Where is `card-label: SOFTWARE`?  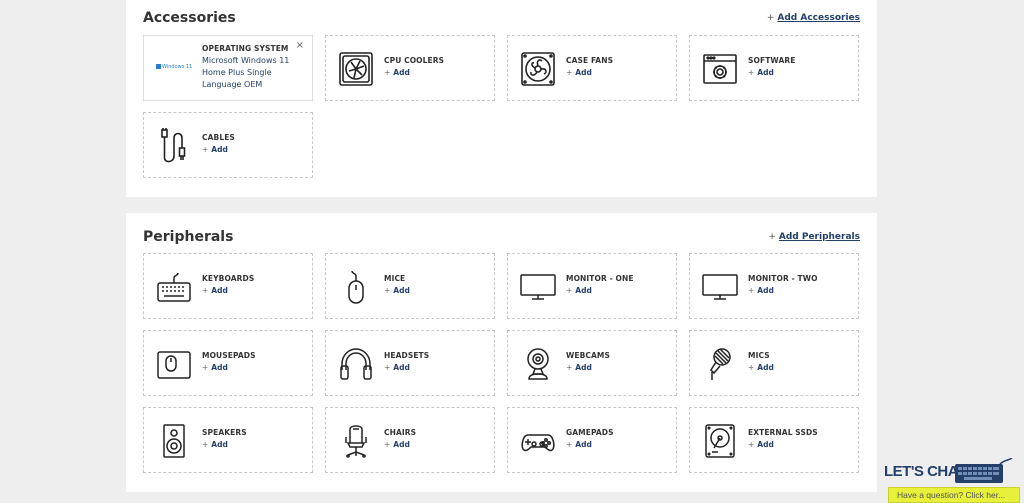 card-label: SOFTWARE is located at coordinates (772, 60).